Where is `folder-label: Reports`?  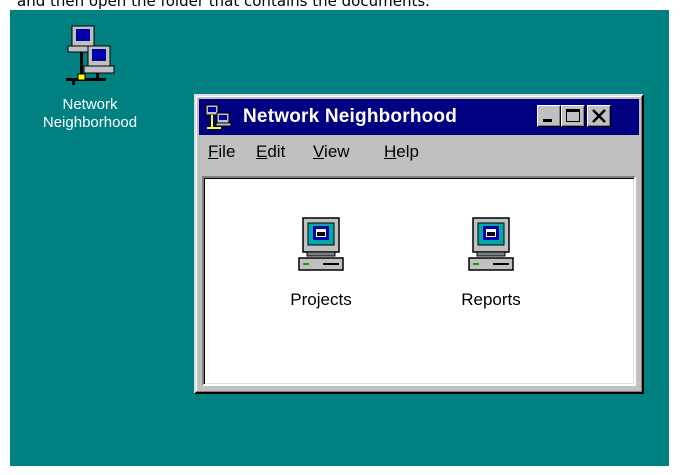
folder-label: Reports is located at coordinates (491, 299).